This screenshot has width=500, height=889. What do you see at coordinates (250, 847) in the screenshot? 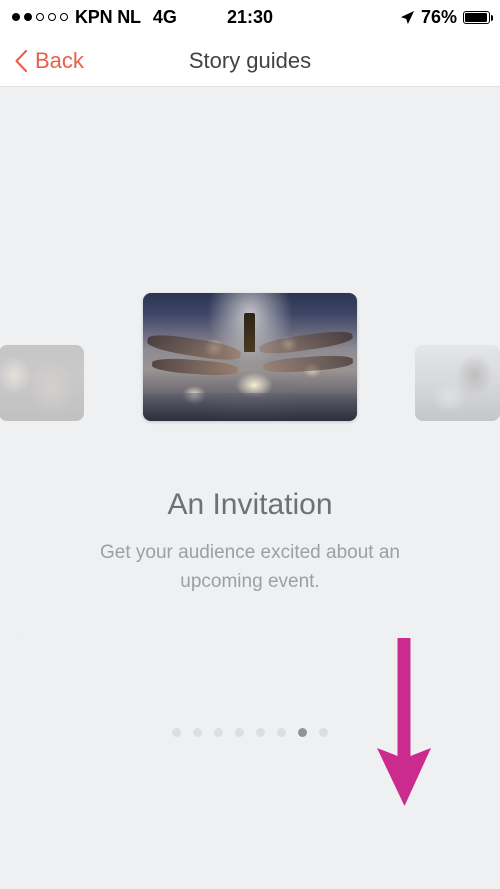
I see `action-button-bar: Start from scratch Pick this one` at bounding box center [250, 847].